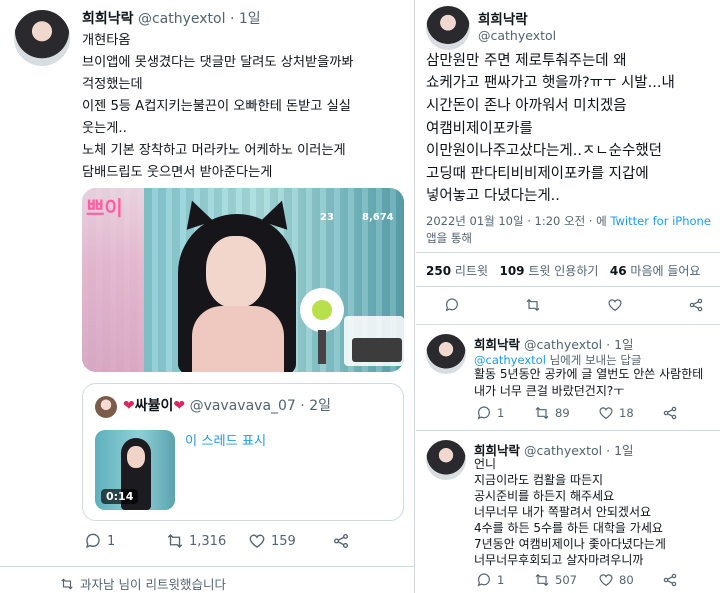  Describe the element at coordinates (526, 61) in the screenshot. I see `tweet-text-line: 삼만원만 주면 제로투춰주는데 왜` at that location.